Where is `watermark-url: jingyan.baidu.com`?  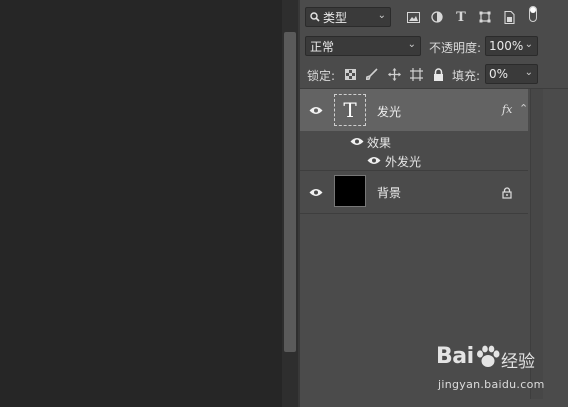
watermark-url: jingyan.baidu.com is located at coordinates (491, 384).